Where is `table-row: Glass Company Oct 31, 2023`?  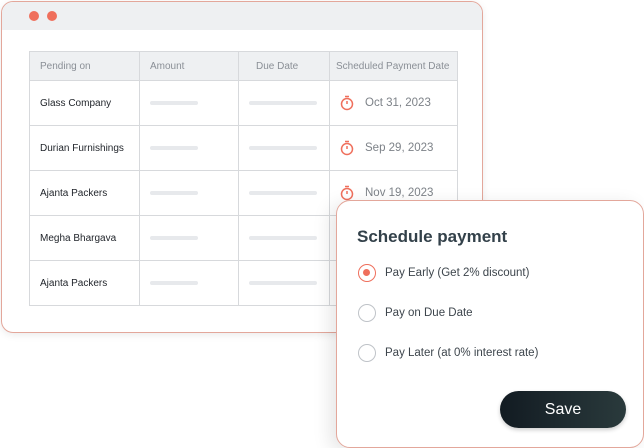
table-row: Glass Company Oct 31, 2023 is located at coordinates (243, 103).